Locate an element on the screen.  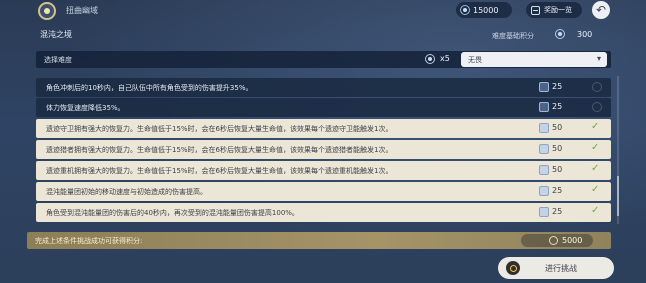
section-title: 混沌之境 is located at coordinates (56, 34).